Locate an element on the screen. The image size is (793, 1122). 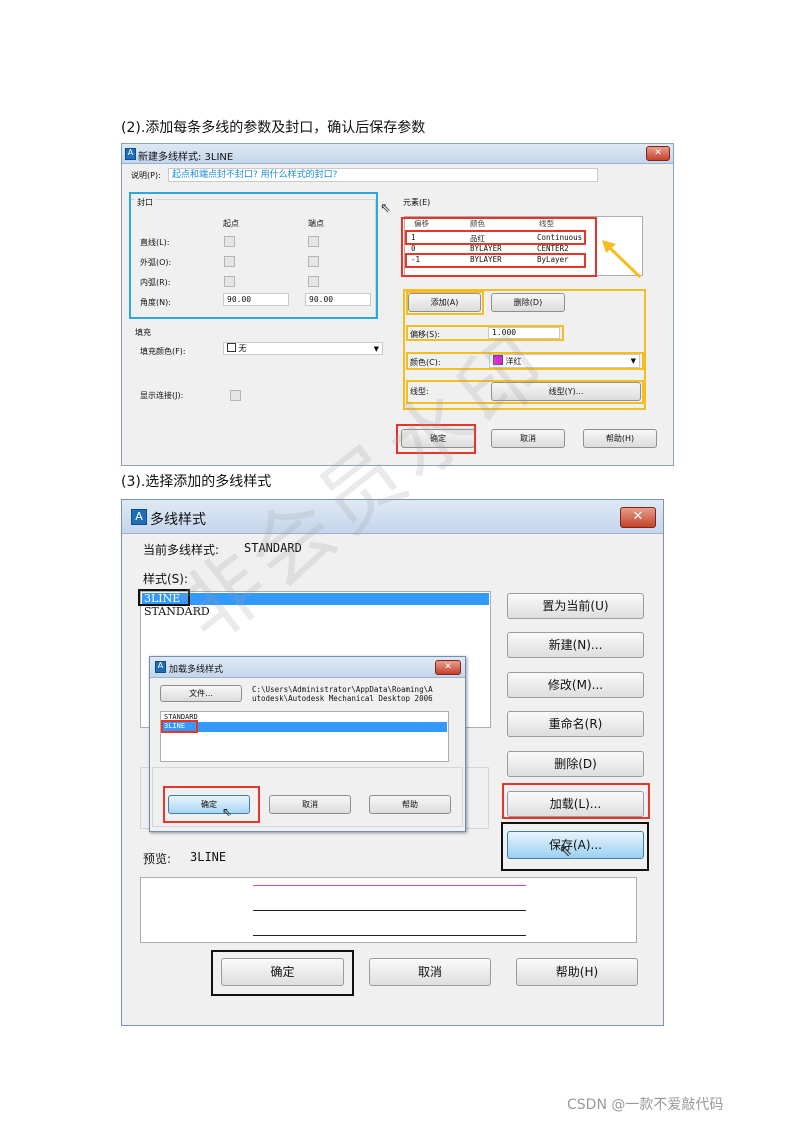
help-button: 帮助 is located at coordinates (410, 804).